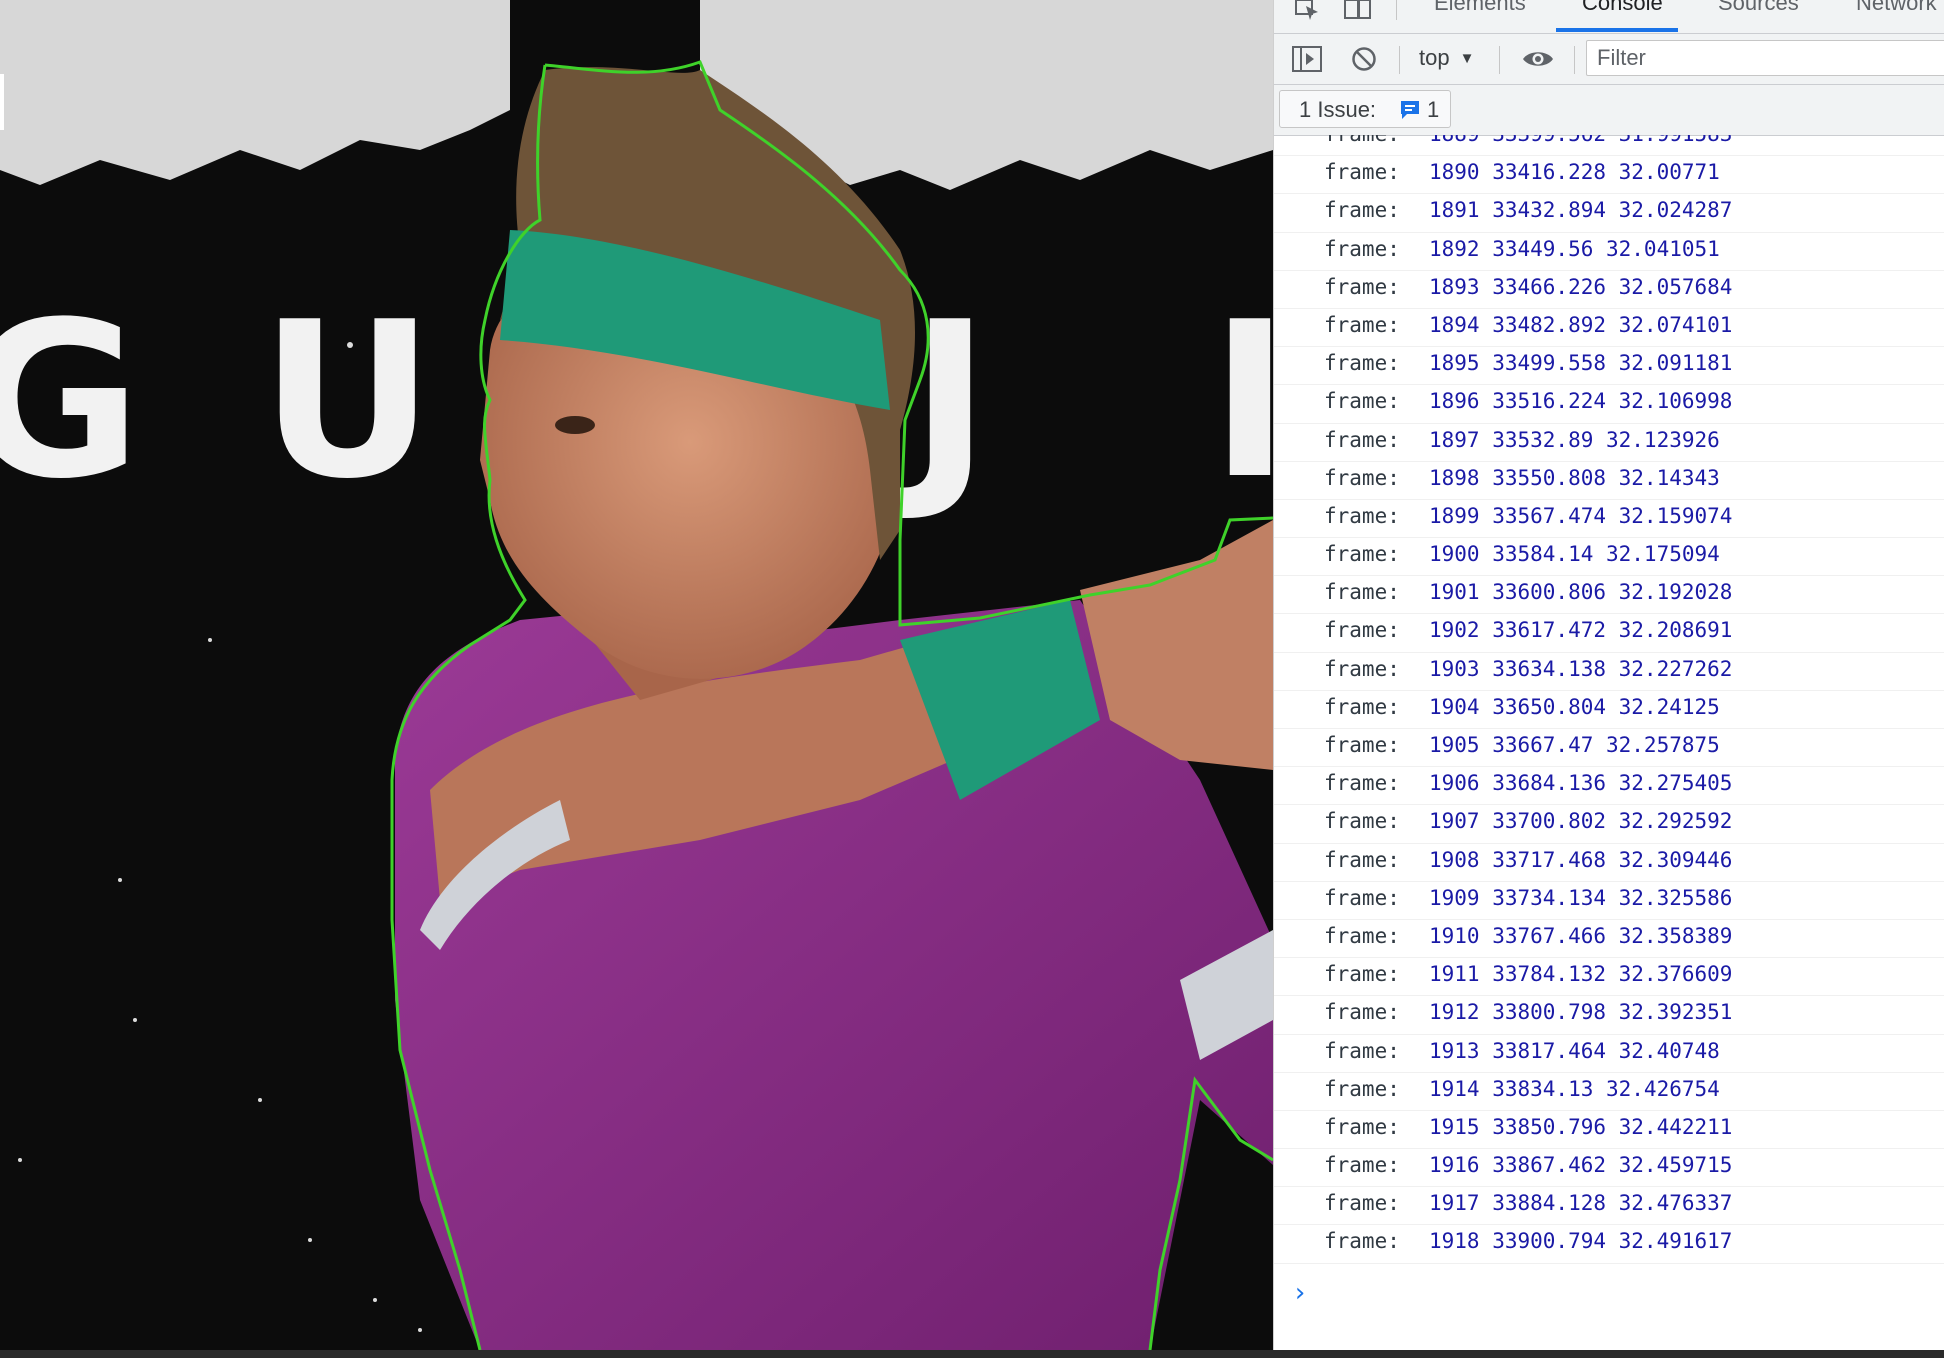 Image resolution: width=1944 pixels, height=1358 pixels. I want to click on sidebar-toggle-icon, so click(1307, 59).